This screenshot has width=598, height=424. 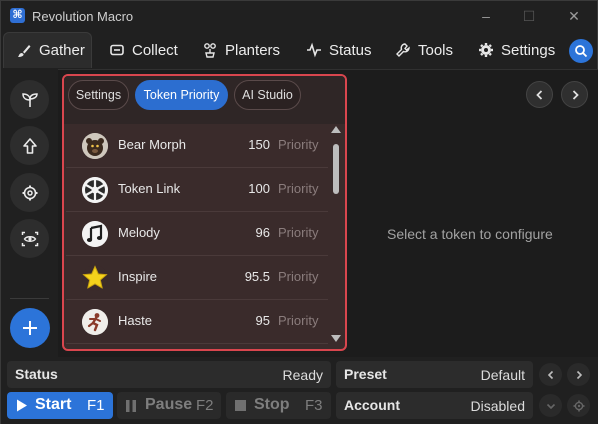 I want to click on token-priority-value: 95, so click(x=262, y=320).